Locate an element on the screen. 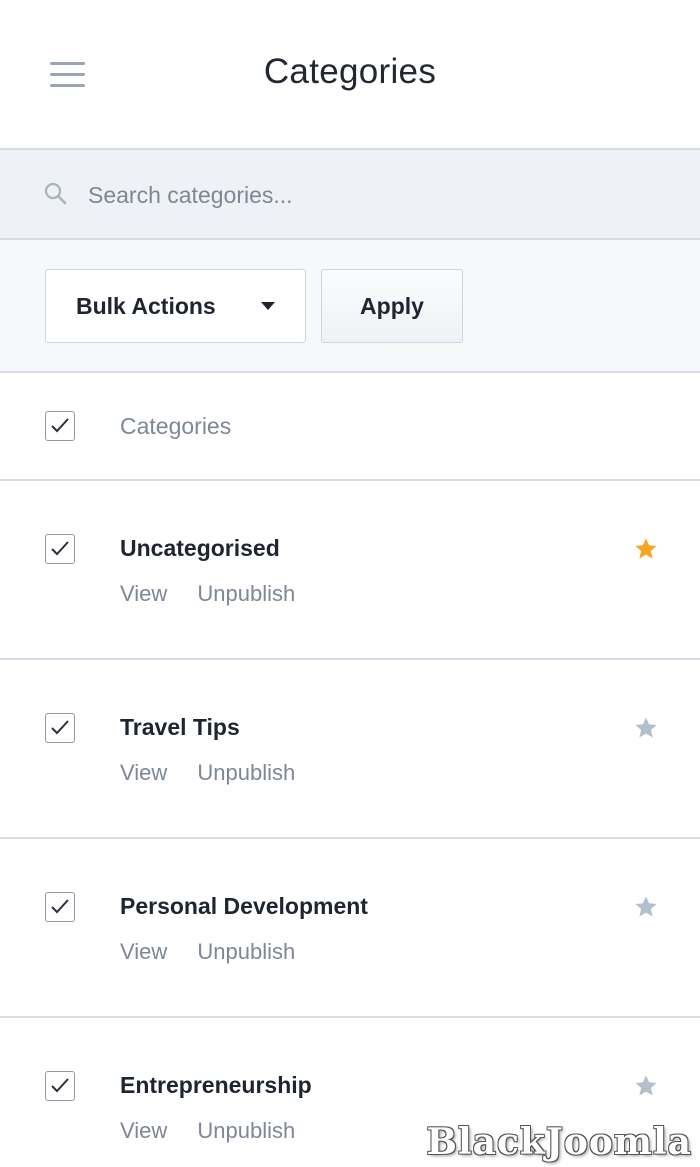 This screenshot has width=700, height=1167. category-name: Personal Development is located at coordinates (244, 906).